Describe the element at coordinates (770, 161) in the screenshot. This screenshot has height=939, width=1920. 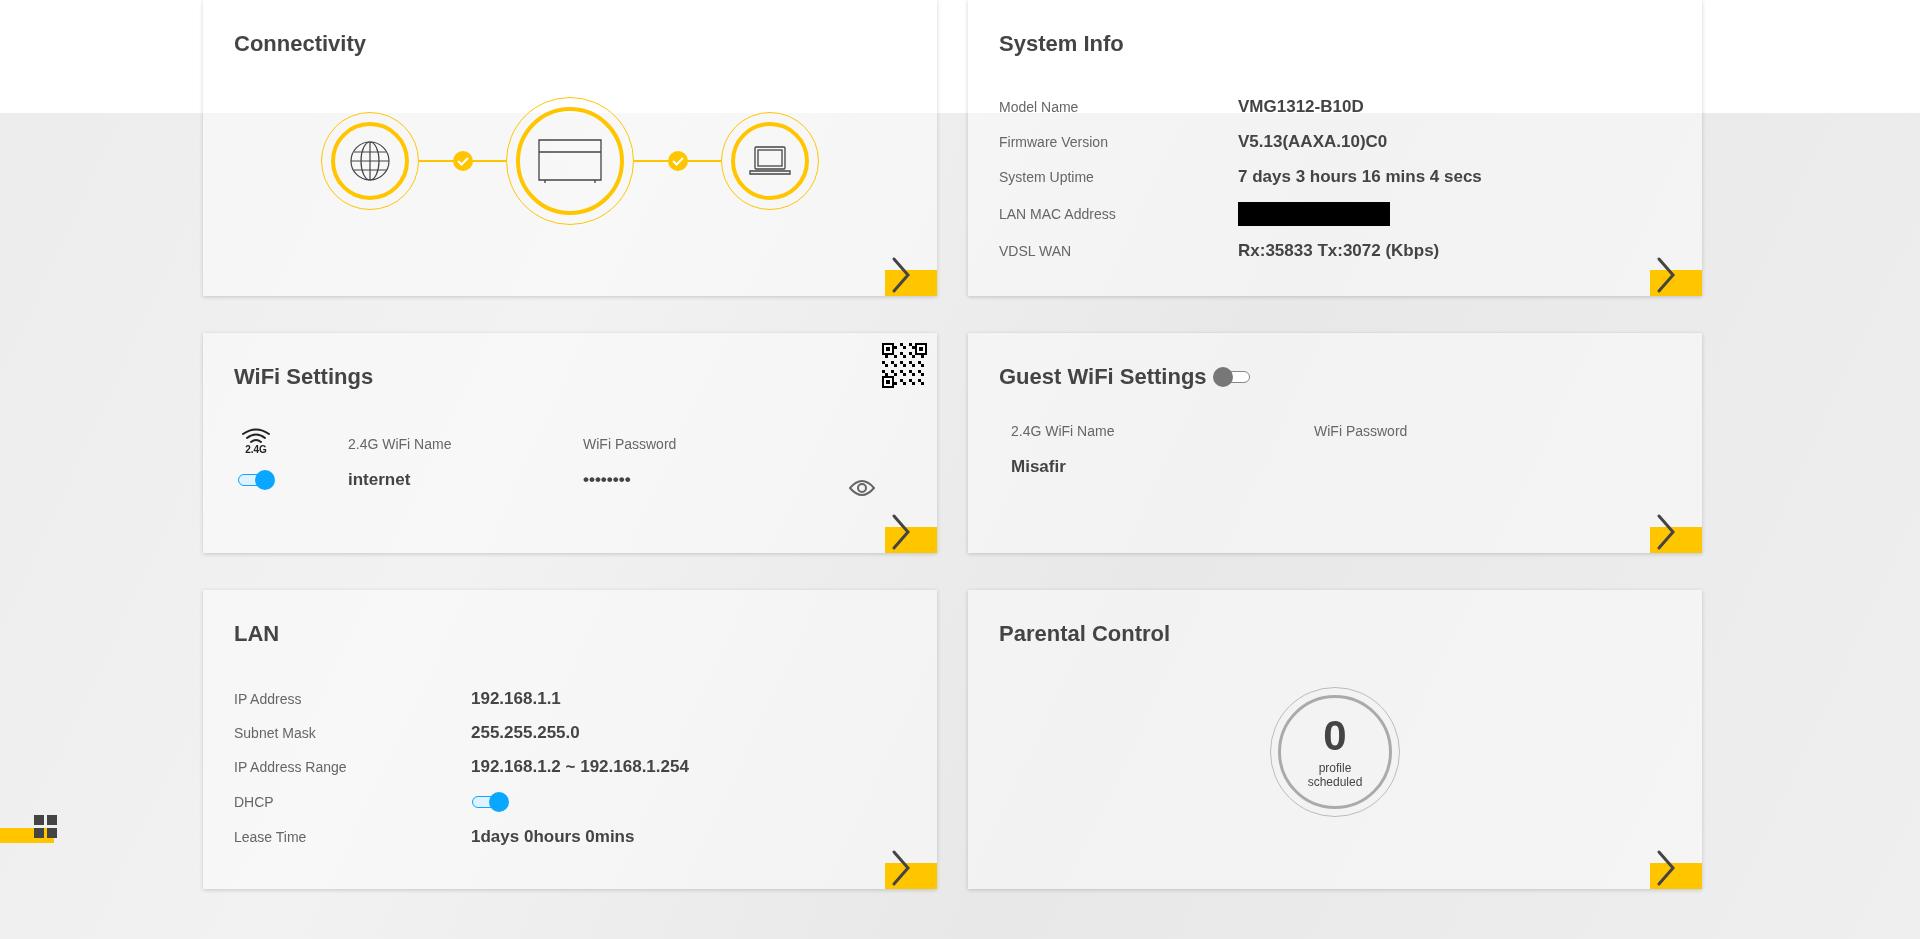
I see `laptop-icon` at that location.